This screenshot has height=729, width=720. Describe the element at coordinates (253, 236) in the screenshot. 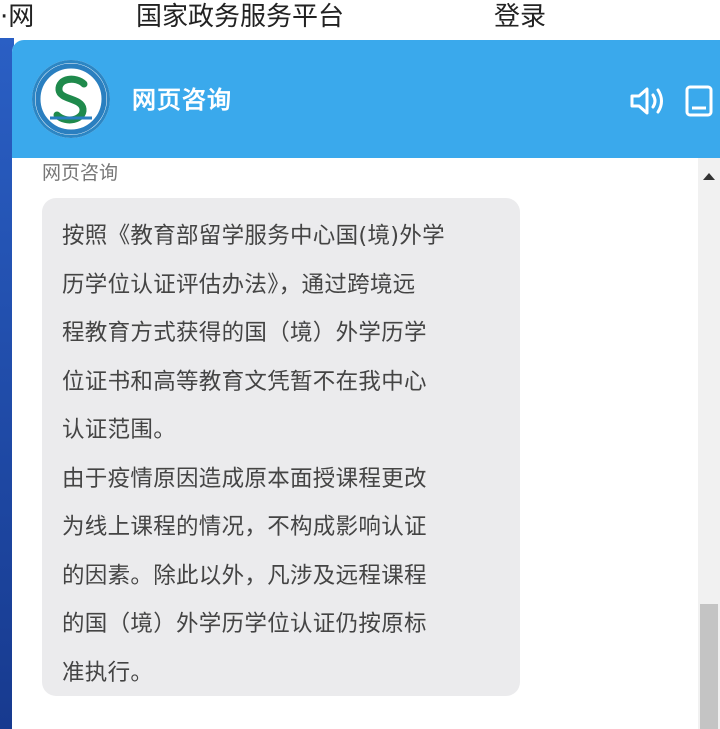

I see `message-line: 按照《教育部留学服务中心国(境)外学` at that location.